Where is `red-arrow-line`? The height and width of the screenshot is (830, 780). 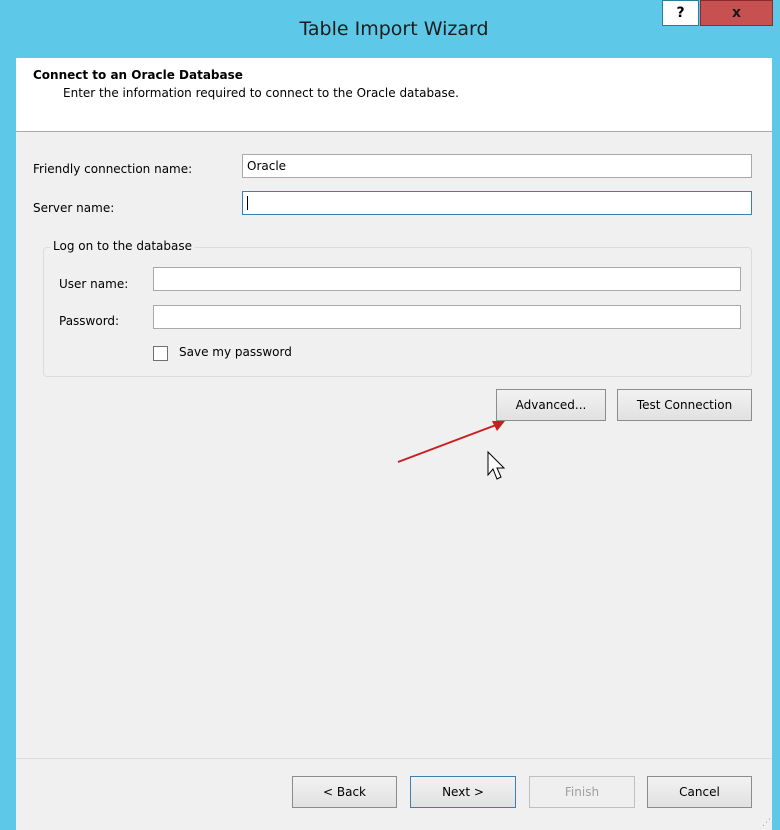
red-arrow-line is located at coordinates (447, 443).